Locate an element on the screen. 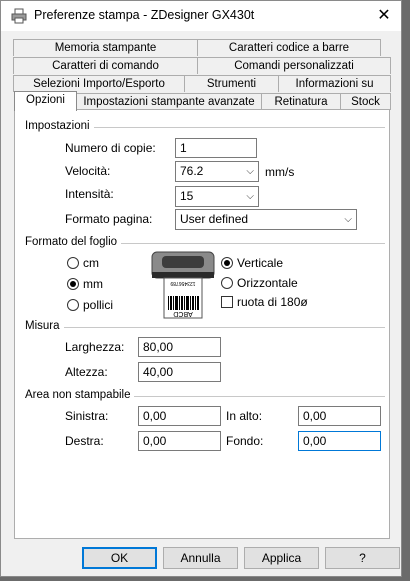 The width and height of the screenshot is (410, 581). ok-button: OK is located at coordinates (119, 558).